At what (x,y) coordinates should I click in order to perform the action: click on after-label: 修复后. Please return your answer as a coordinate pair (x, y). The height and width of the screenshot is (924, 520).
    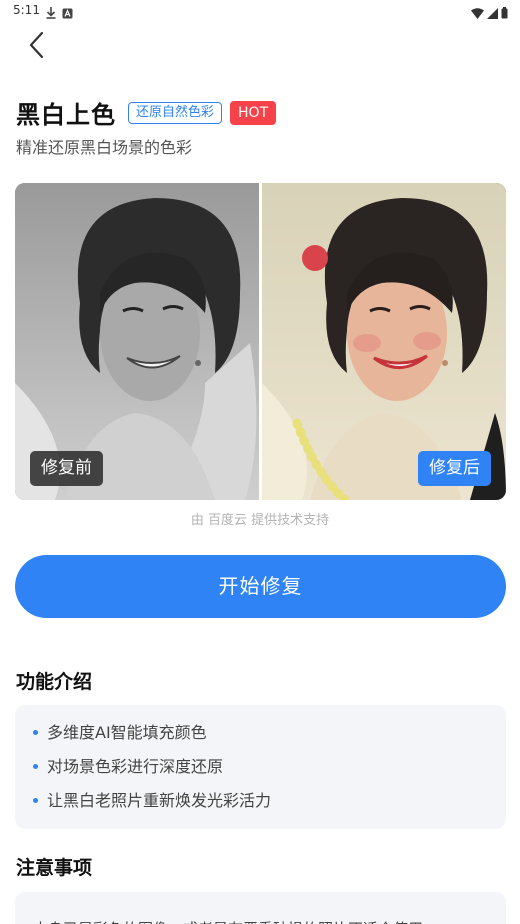
    Looking at the image, I should click on (454, 468).